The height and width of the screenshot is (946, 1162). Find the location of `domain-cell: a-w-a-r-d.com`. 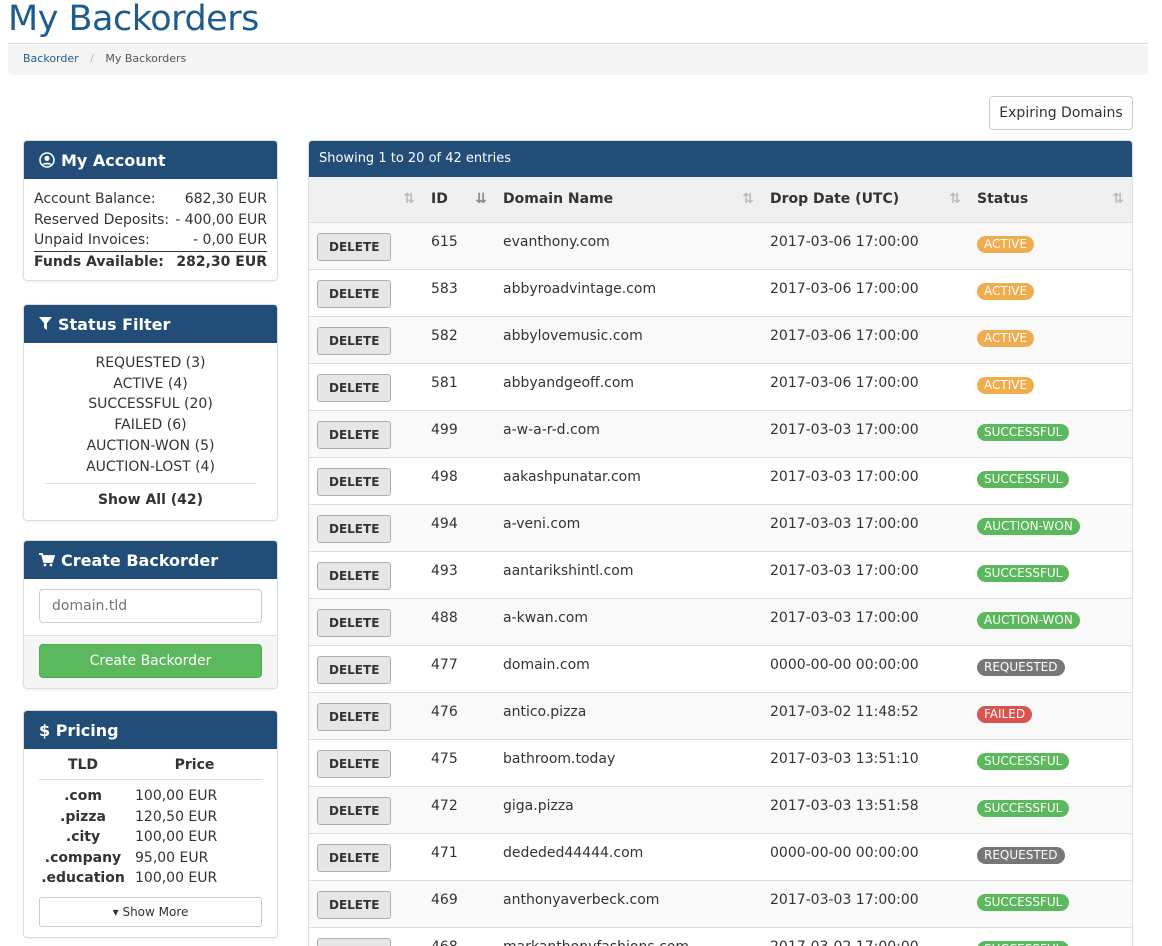

domain-cell: a-w-a-r-d.com is located at coordinates (628, 434).